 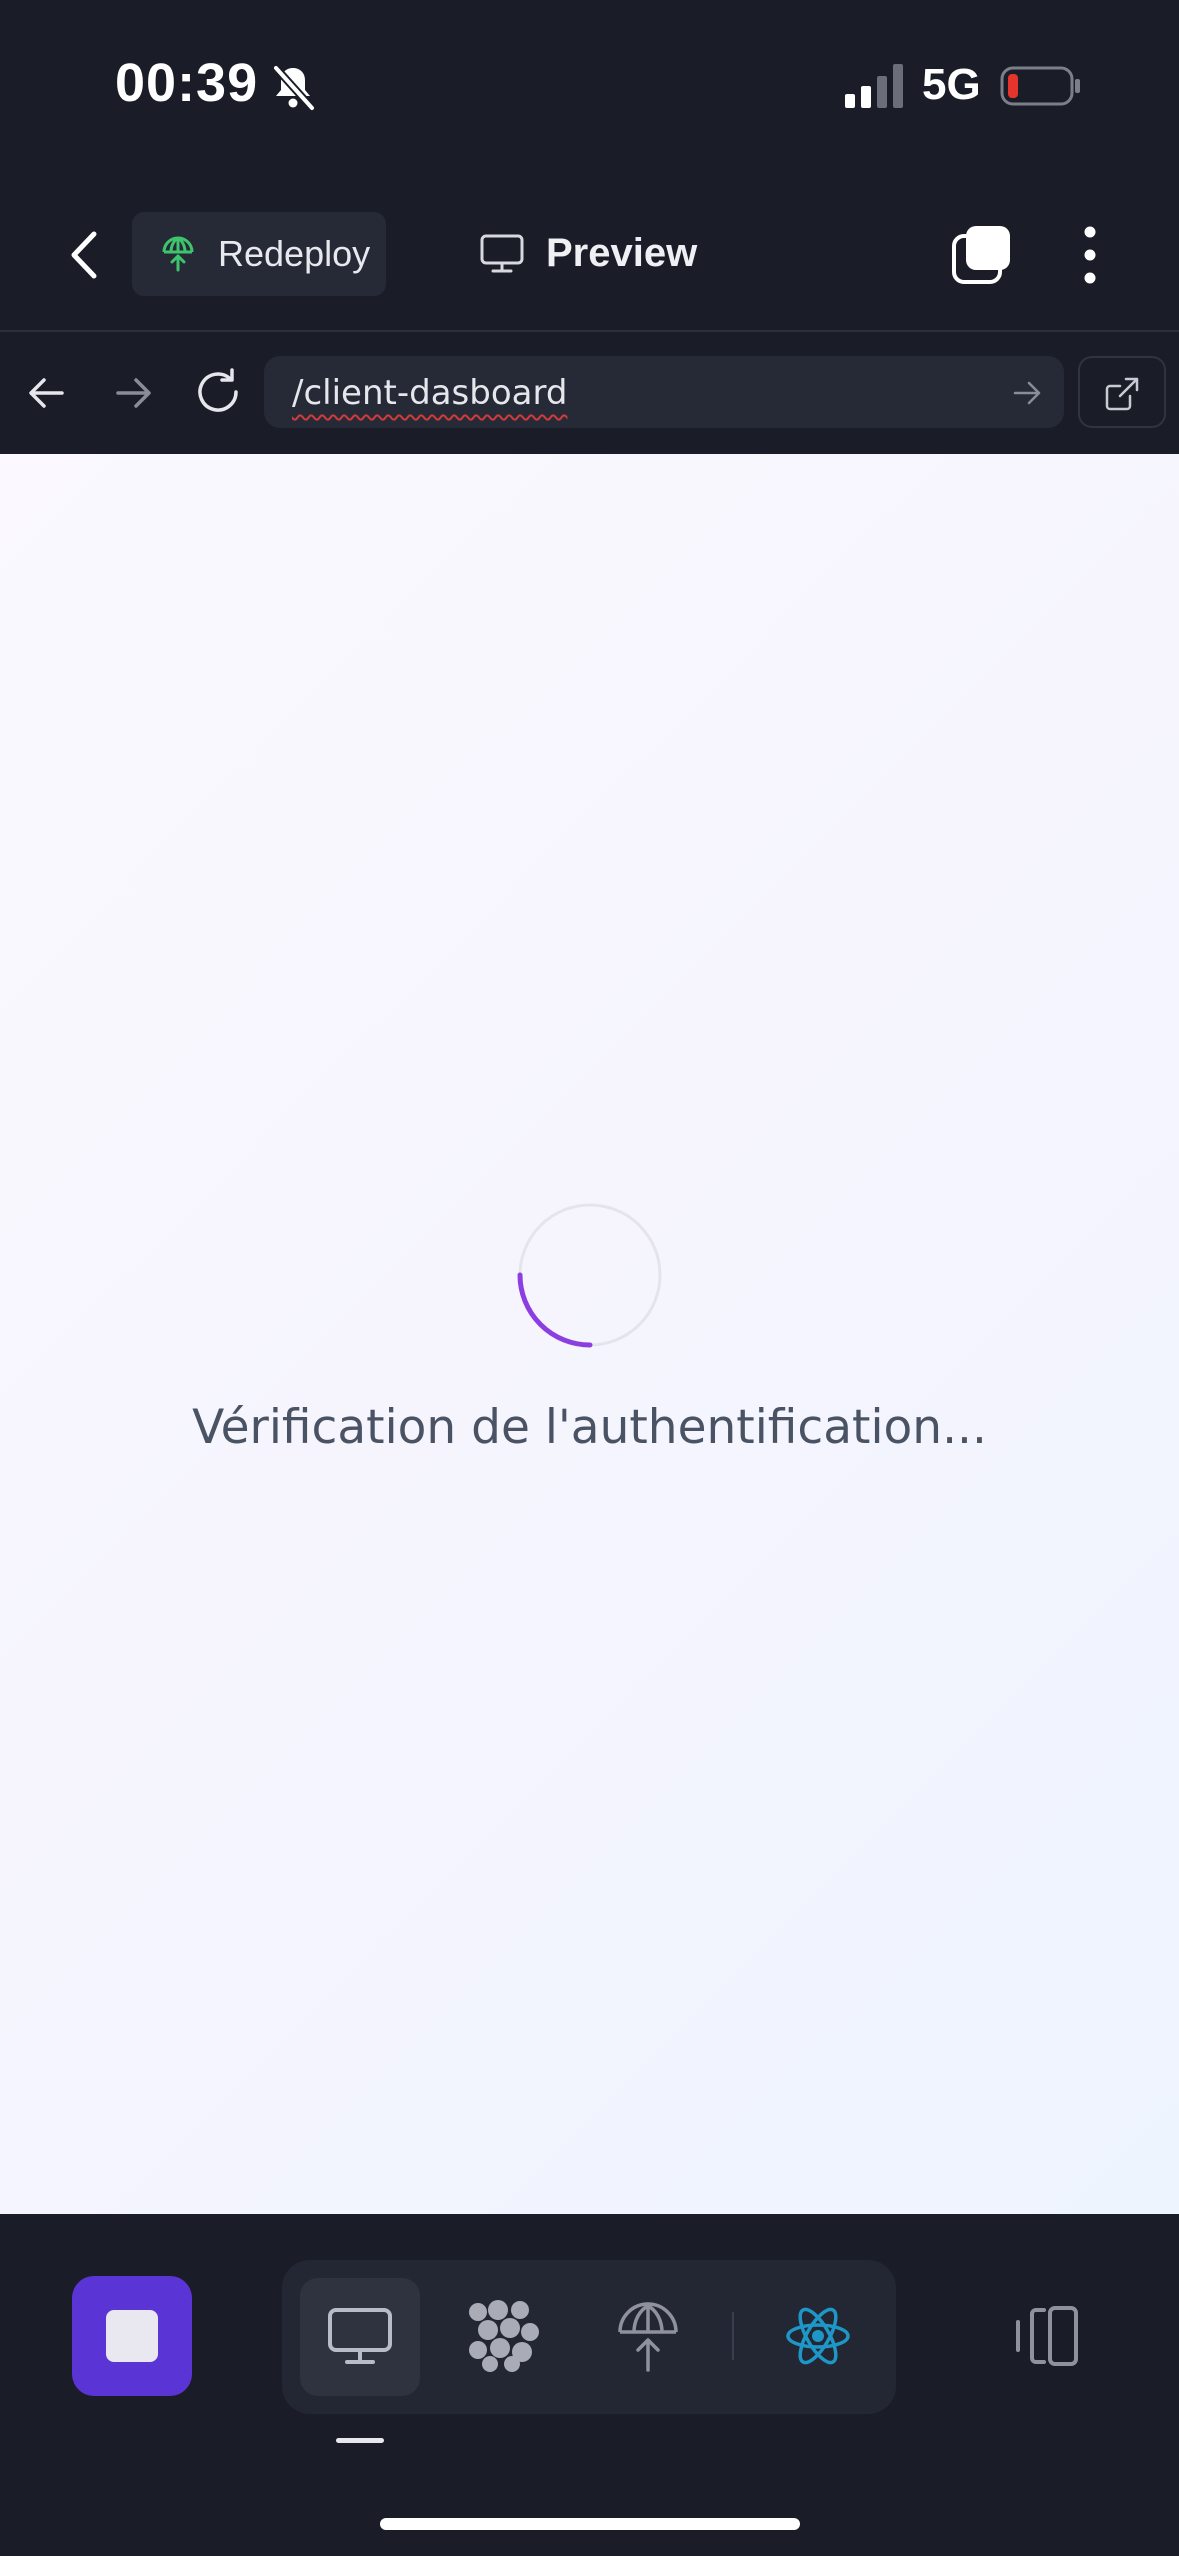 I want to click on reload-icon, so click(x=218, y=392).